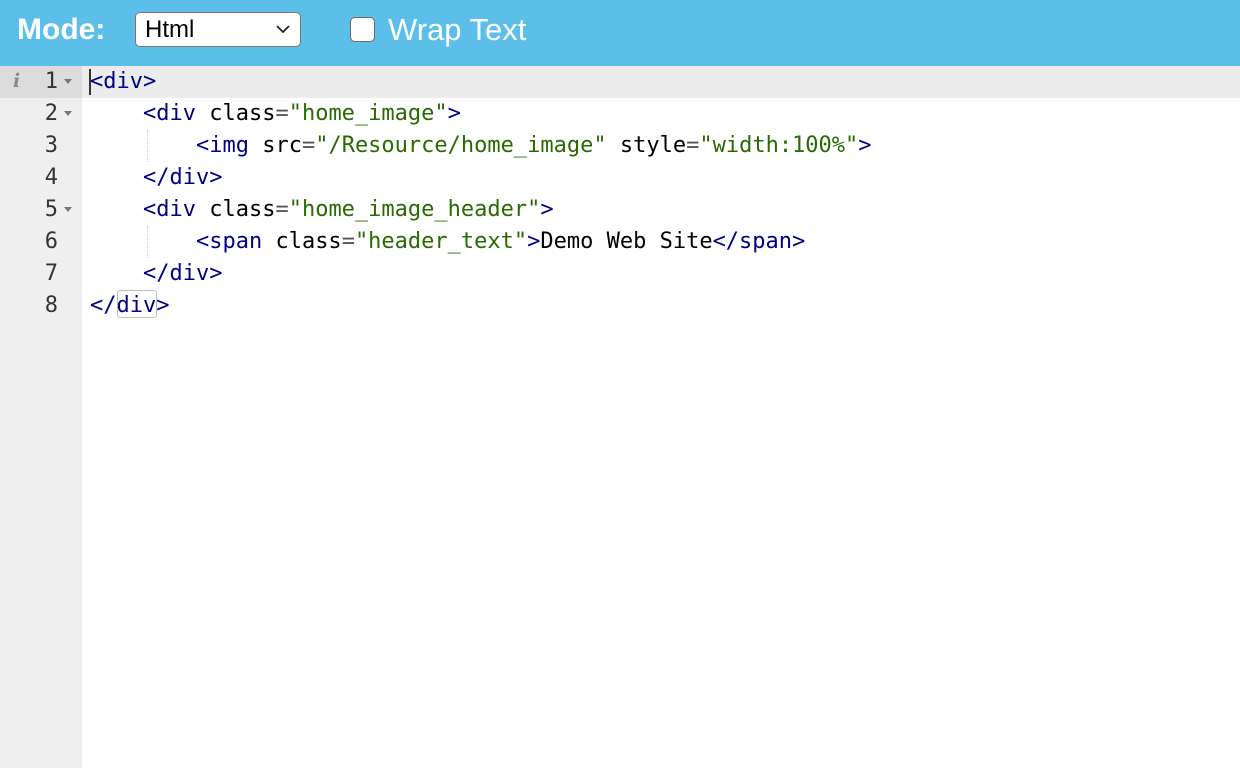 This screenshot has width=1240, height=768. What do you see at coordinates (222, 145) in the screenshot?
I see `html-tag: <img` at bounding box center [222, 145].